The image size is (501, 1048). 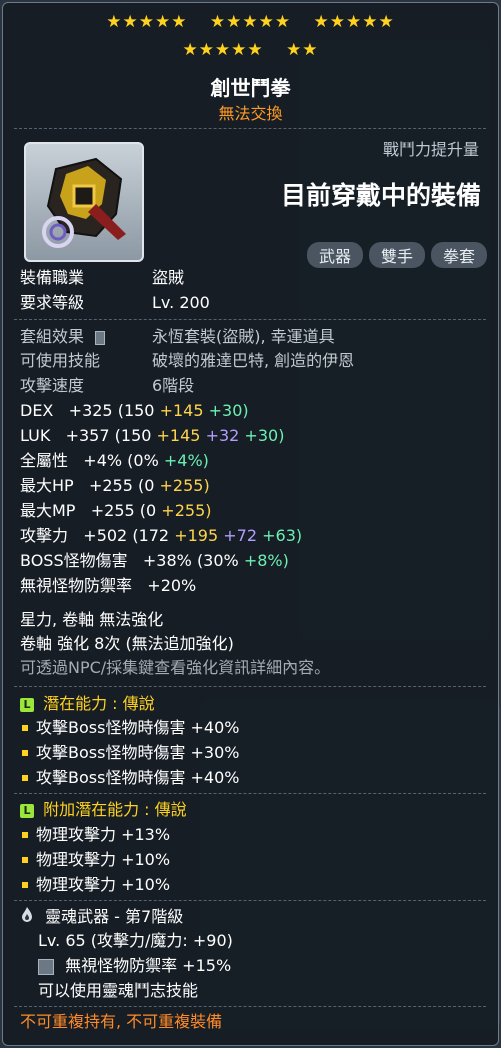 What do you see at coordinates (253, 360) in the screenshot?
I see `skill-value: 破壞的雅達巴特, 創造的伊恩` at bounding box center [253, 360].